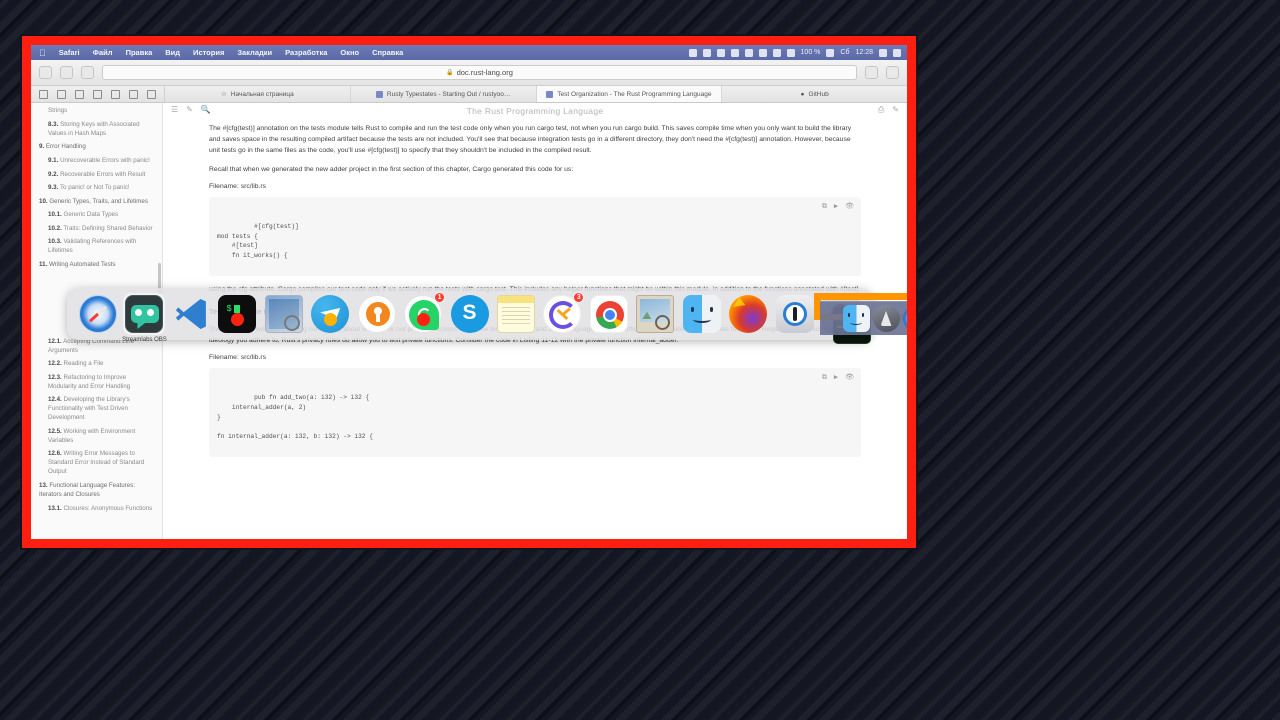  What do you see at coordinates (844, 52) in the screenshot?
I see `keyboard-layout: Сб` at bounding box center [844, 52].